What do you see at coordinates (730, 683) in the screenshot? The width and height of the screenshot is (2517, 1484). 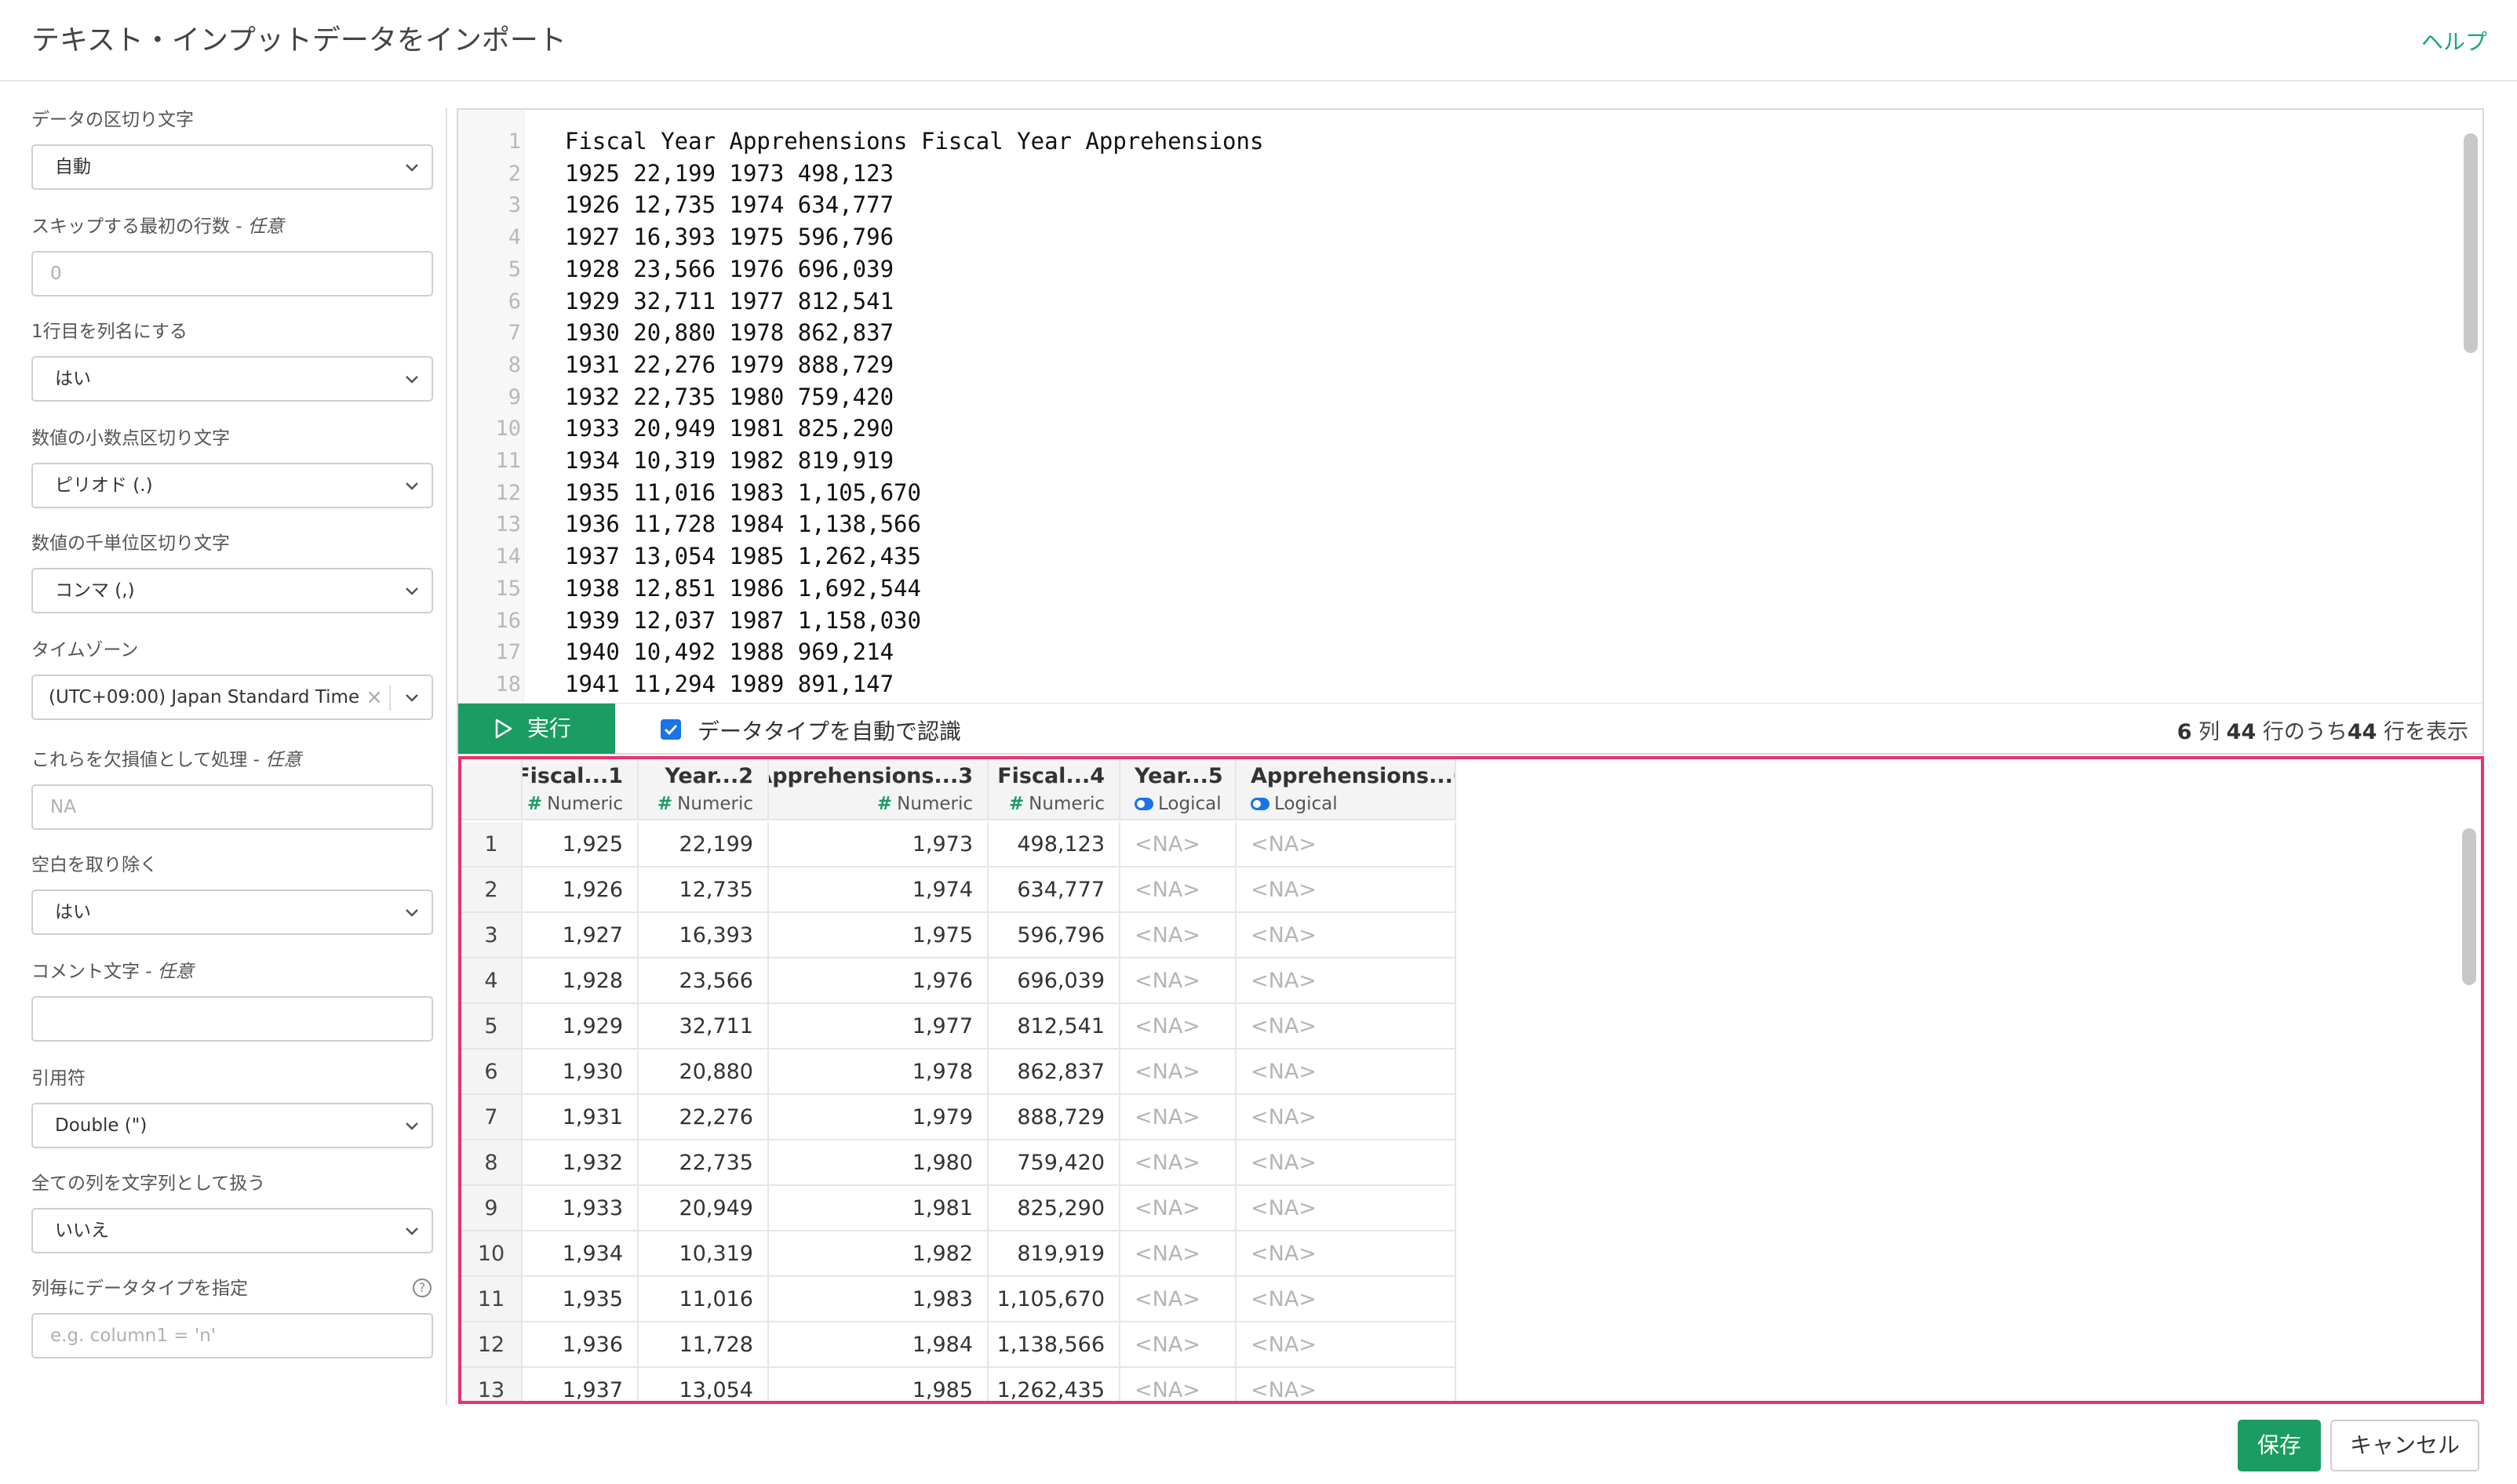 I see `line-text: 1941 11,294 1989 891,147` at bounding box center [730, 683].